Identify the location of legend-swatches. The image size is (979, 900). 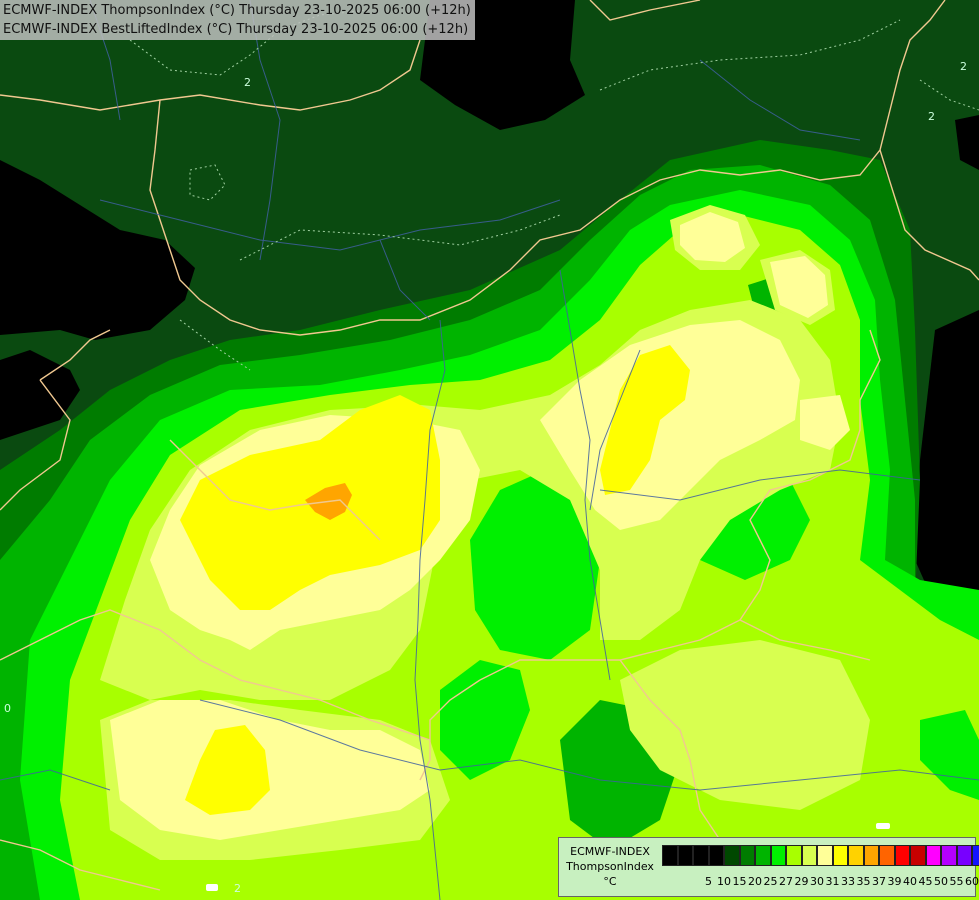
(820, 855).